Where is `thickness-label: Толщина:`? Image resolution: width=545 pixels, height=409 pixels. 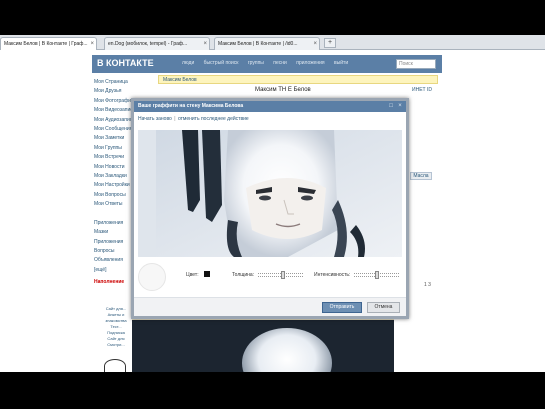
thickness-label: Толщина: is located at coordinates (243, 275).